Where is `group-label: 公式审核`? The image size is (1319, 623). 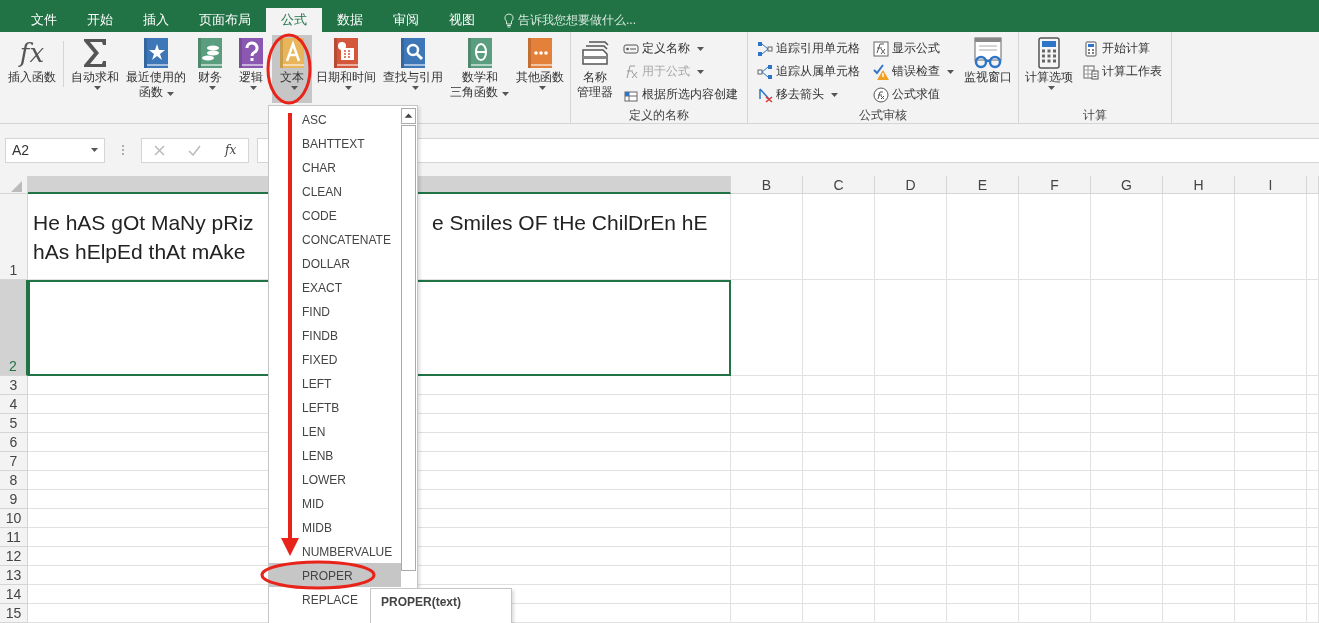 group-label: 公式审核 is located at coordinates (883, 115).